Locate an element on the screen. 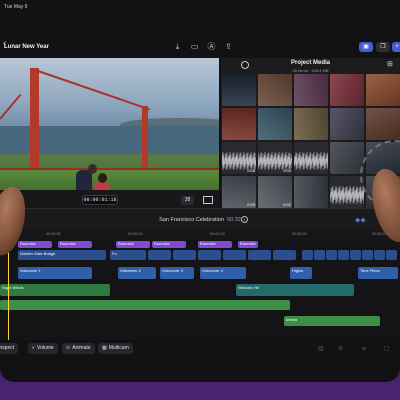  timeline-header: San Francisco Celebration 00:32 i ◈◈ is located at coordinates (200, 219).